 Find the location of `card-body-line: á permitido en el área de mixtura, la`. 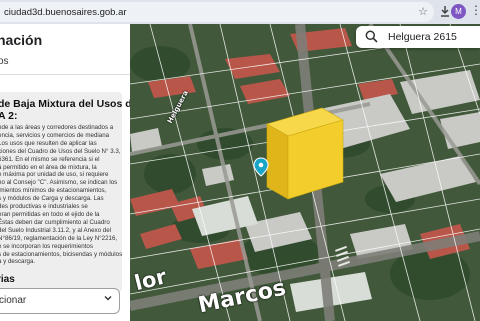

card-body-line: á permitido en el área de mixtura, la is located at coordinates (48, 167).